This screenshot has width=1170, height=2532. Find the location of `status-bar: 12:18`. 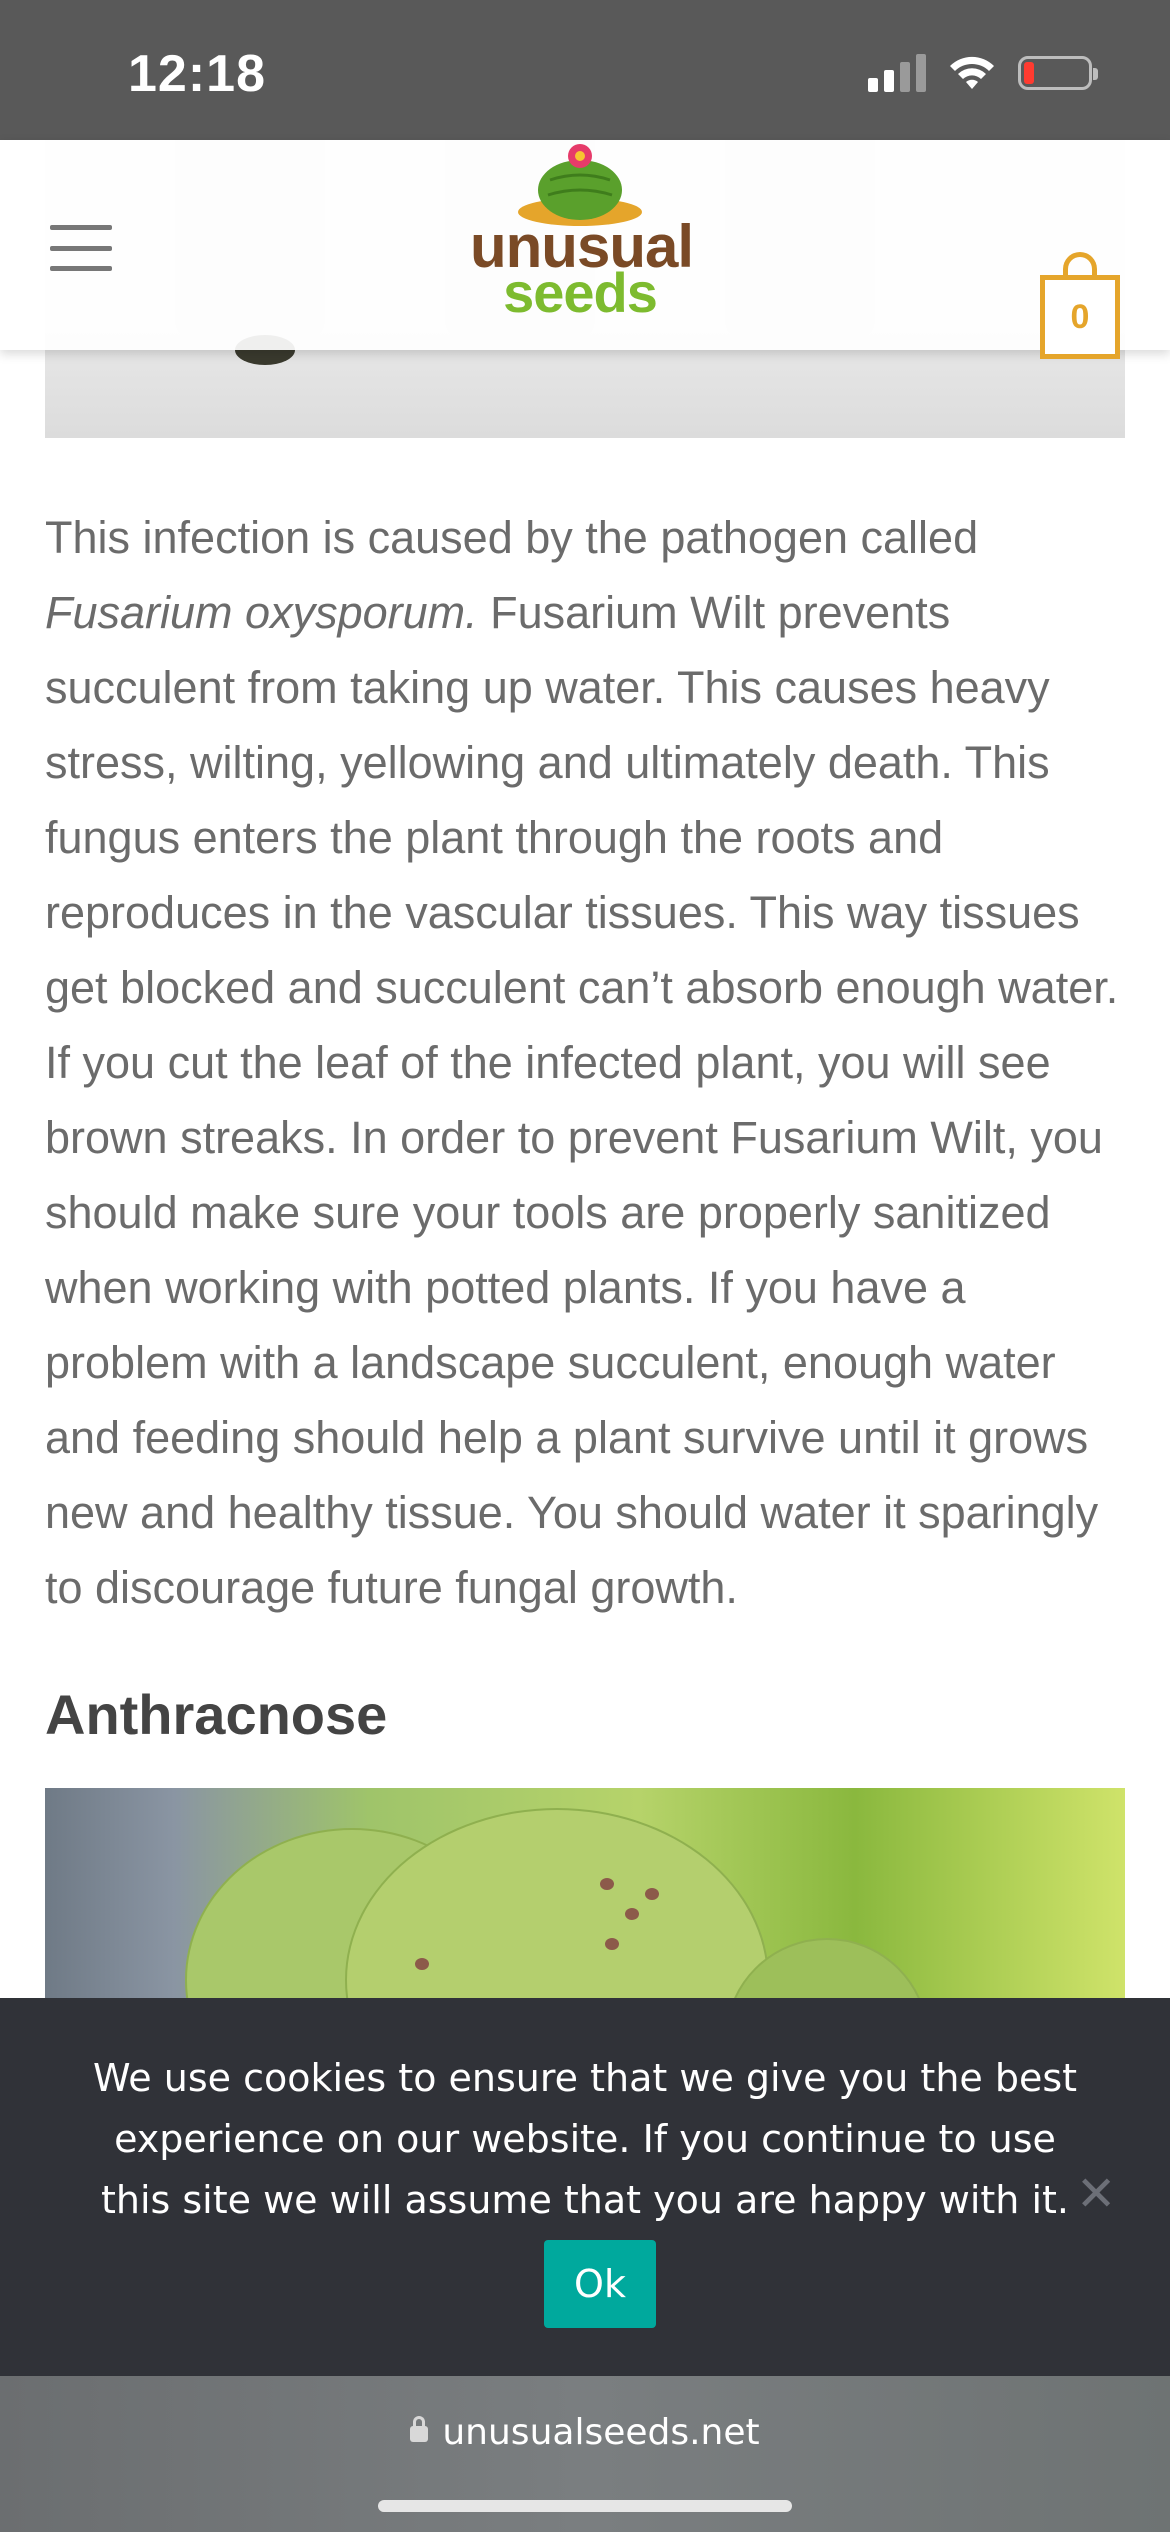

status-bar: 12:18 is located at coordinates (585, 70).